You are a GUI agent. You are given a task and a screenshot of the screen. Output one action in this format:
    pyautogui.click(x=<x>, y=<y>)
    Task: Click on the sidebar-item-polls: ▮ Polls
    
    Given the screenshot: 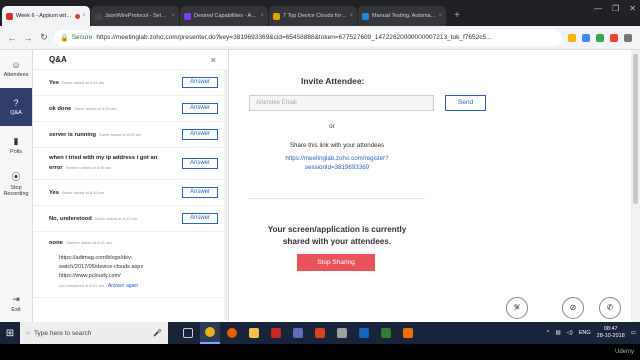 What is the action you would take?
    pyautogui.click(x=16, y=145)
    